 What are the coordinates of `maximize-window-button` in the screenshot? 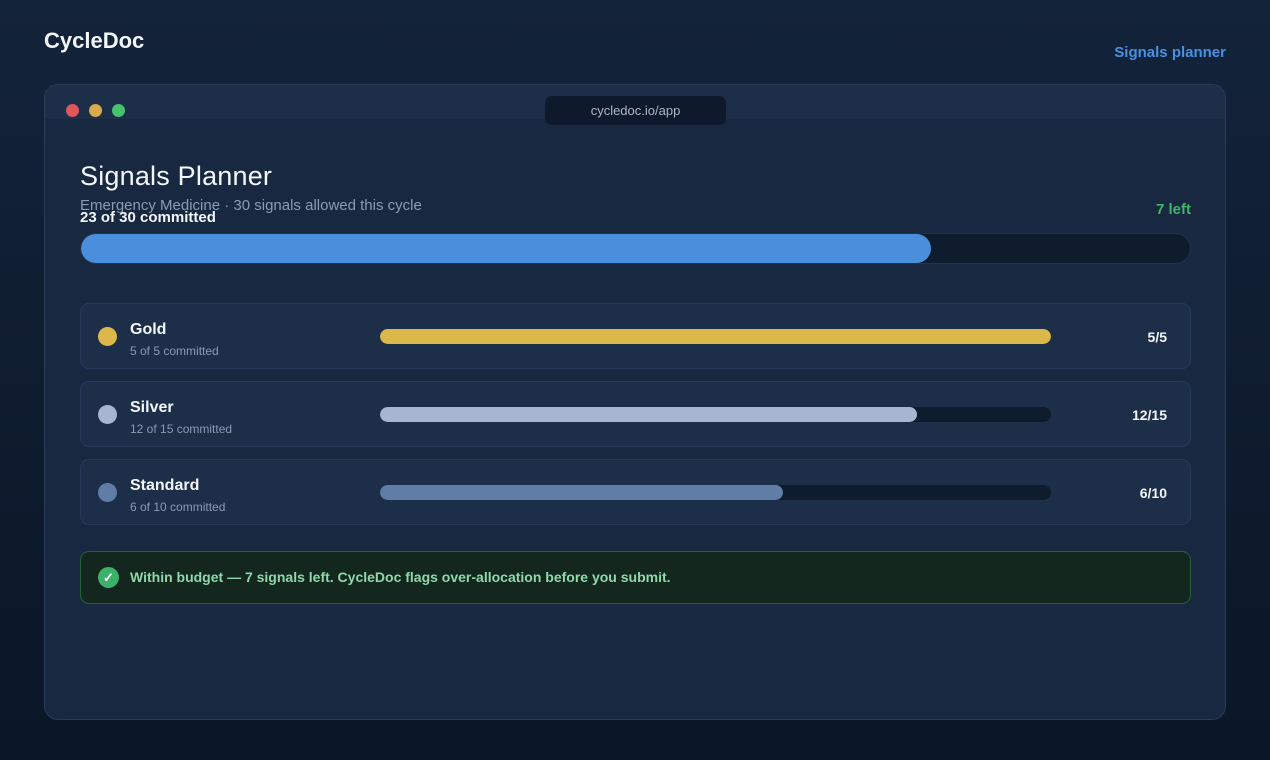 It's located at (118, 110).